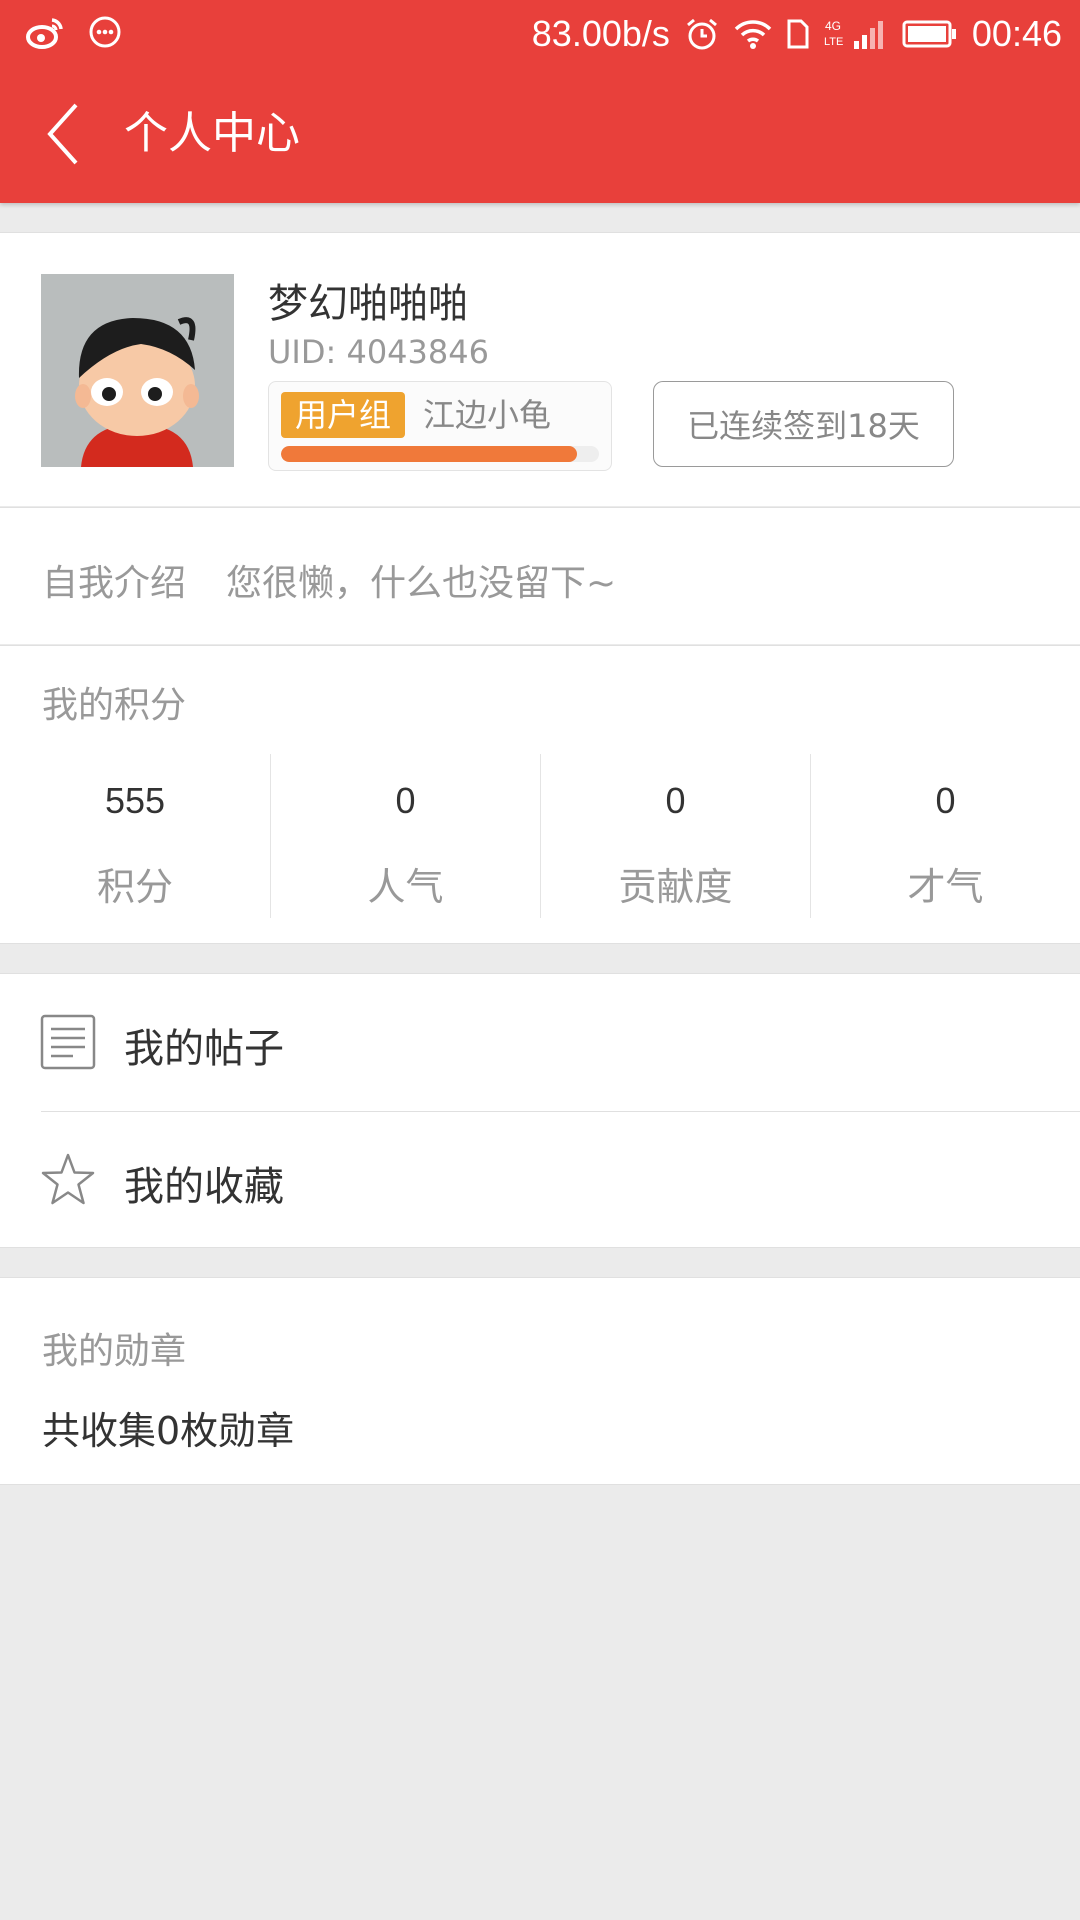  Describe the element at coordinates (803, 424) in the screenshot. I see `signin-streak-button: 已连续签到18天` at that location.